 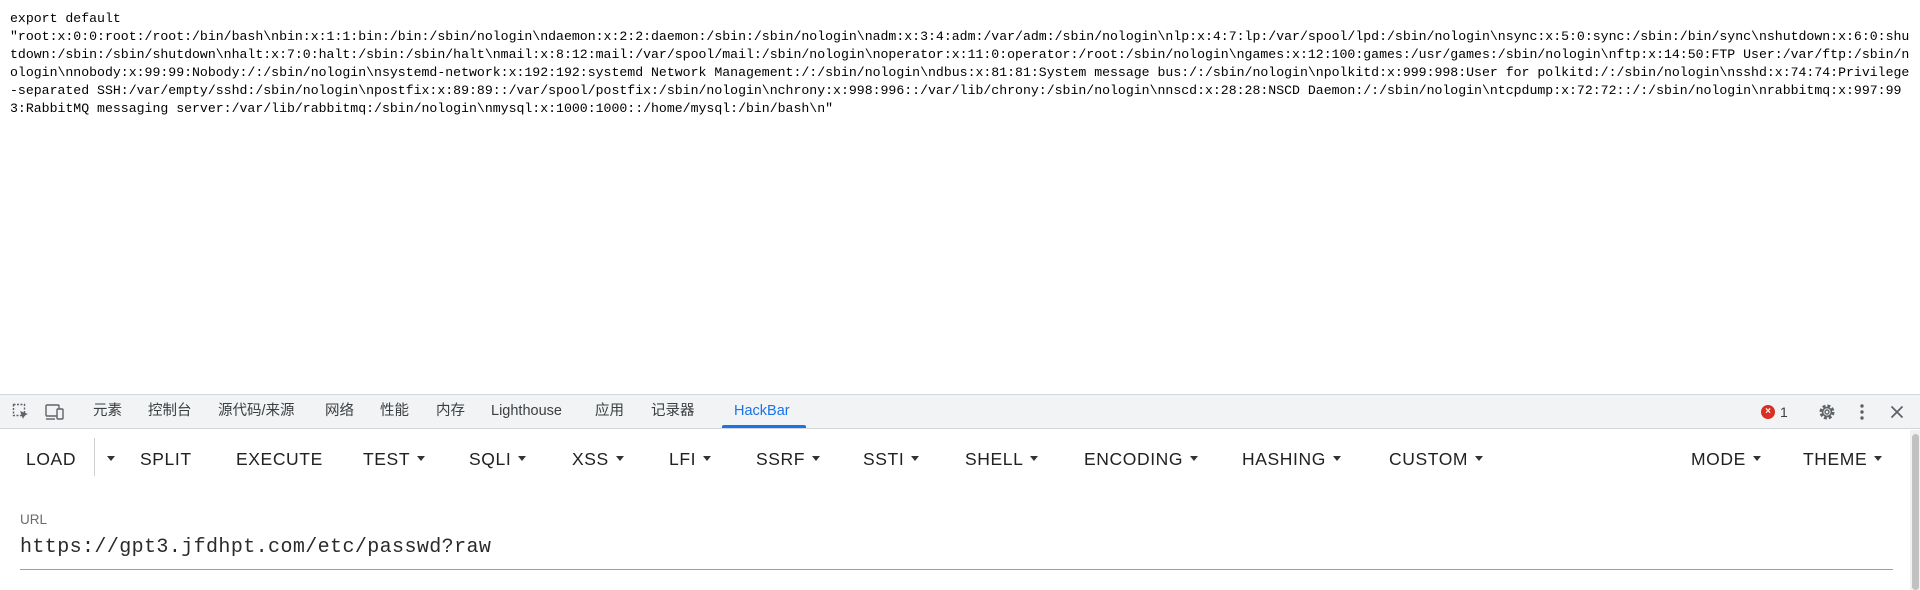 What do you see at coordinates (956, 569) in the screenshot?
I see `url-input-underline` at bounding box center [956, 569].